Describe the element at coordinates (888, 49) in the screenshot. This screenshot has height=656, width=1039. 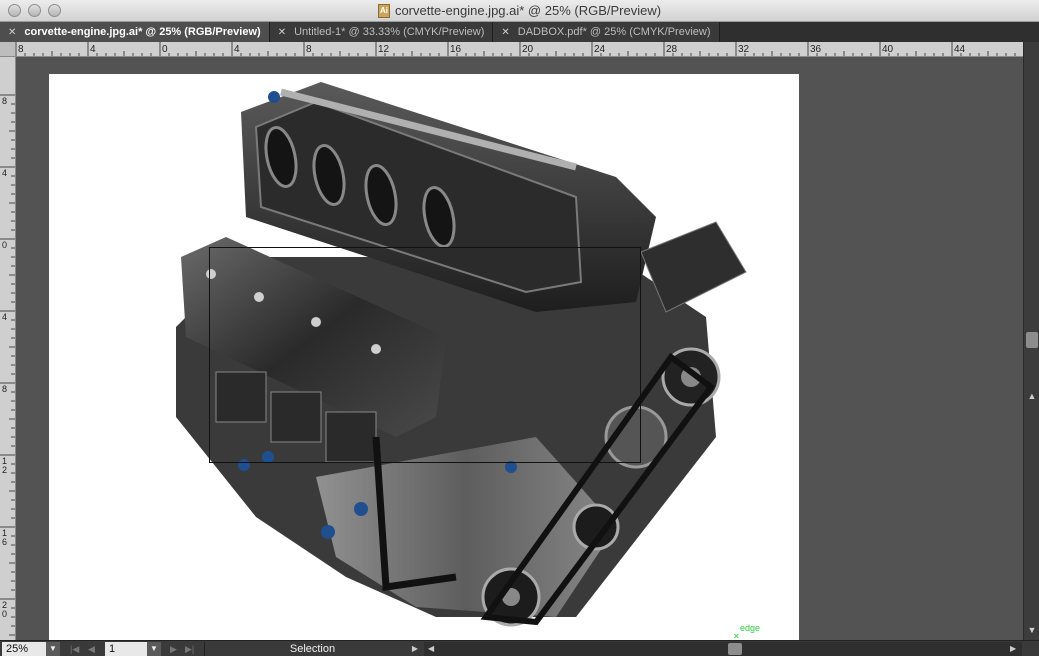
I see `ruler-label: 40` at that location.